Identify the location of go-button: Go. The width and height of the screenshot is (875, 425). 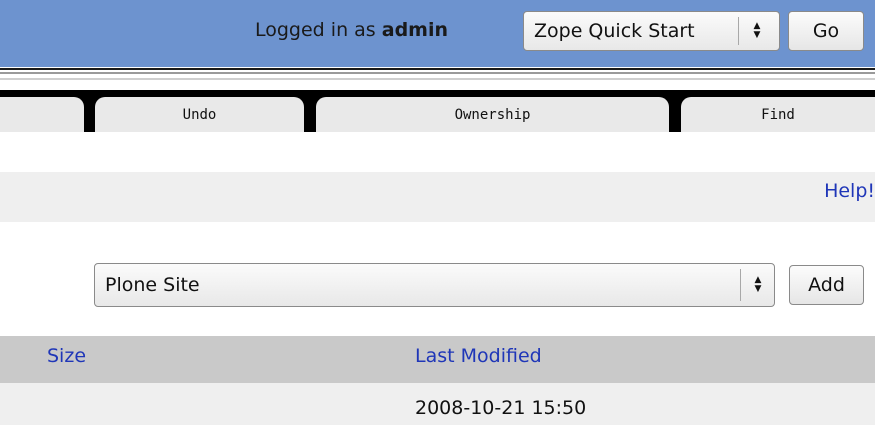
(826, 31).